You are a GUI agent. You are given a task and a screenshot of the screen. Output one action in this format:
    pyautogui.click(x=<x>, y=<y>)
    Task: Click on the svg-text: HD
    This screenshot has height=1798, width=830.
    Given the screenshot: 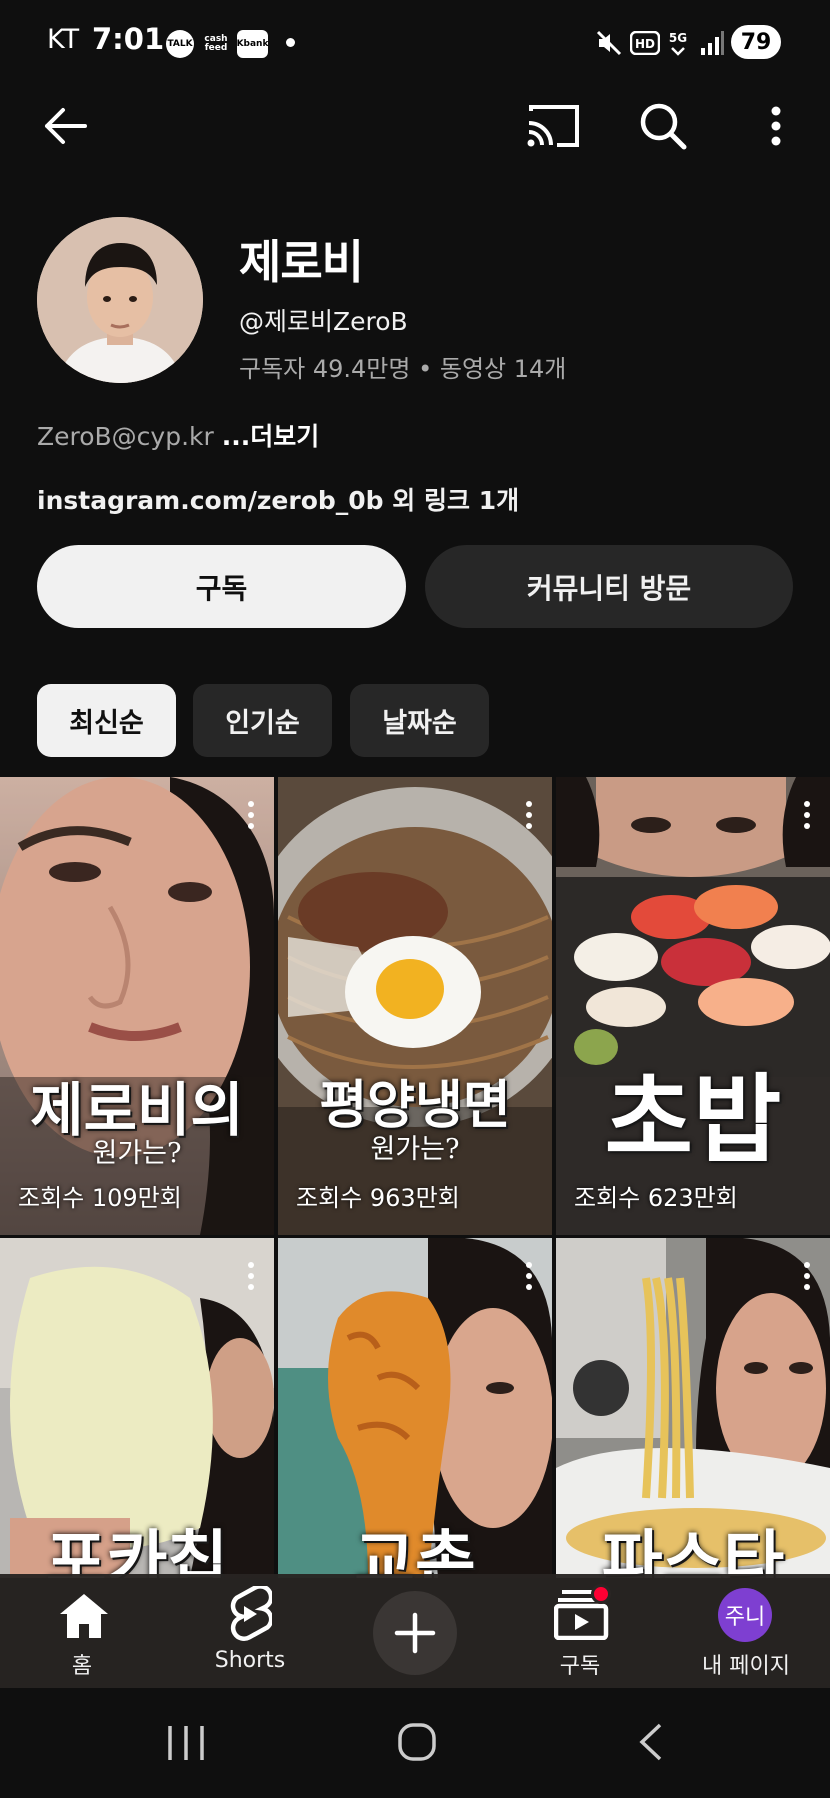 What is the action you would take?
    pyautogui.click(x=645, y=44)
    